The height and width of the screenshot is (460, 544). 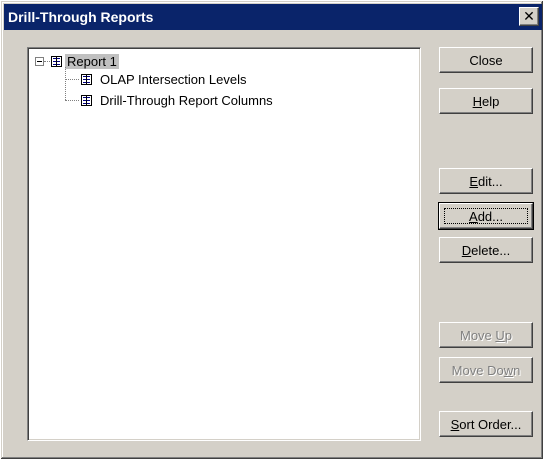 I want to click on focus-ring, so click(x=486, y=216).